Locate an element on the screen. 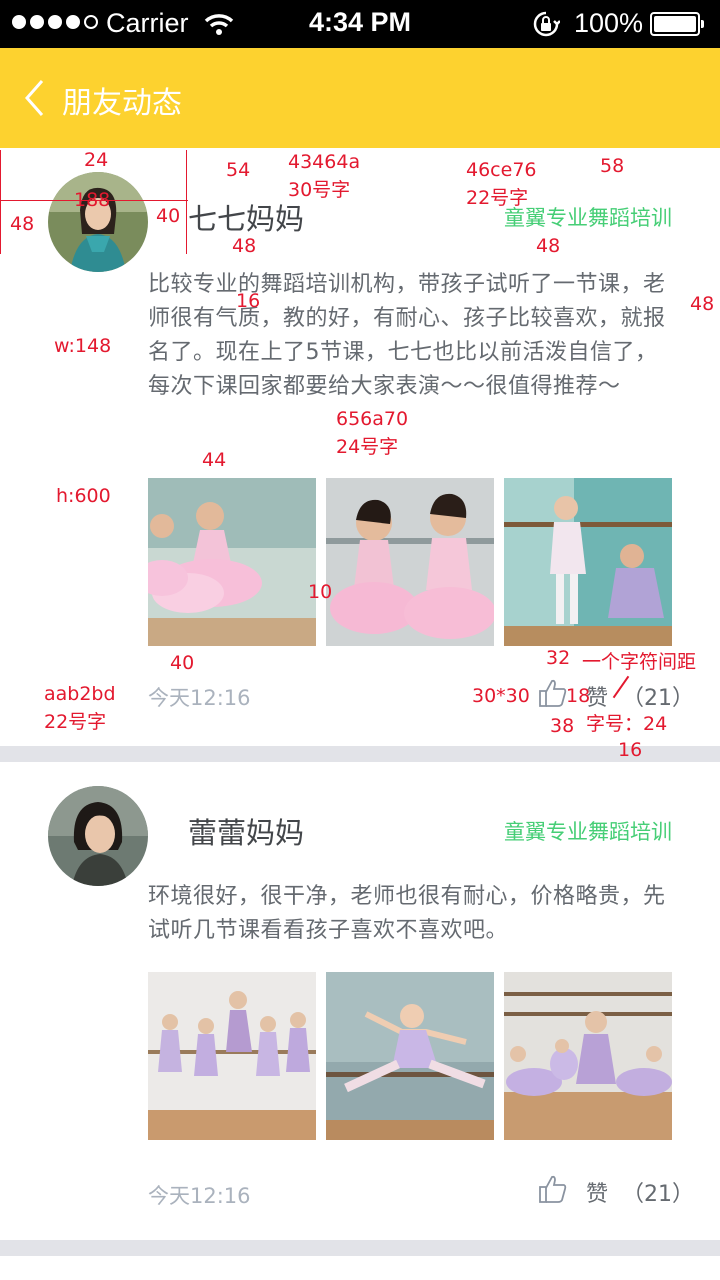  spec-annotation: 32 is located at coordinates (558, 658).